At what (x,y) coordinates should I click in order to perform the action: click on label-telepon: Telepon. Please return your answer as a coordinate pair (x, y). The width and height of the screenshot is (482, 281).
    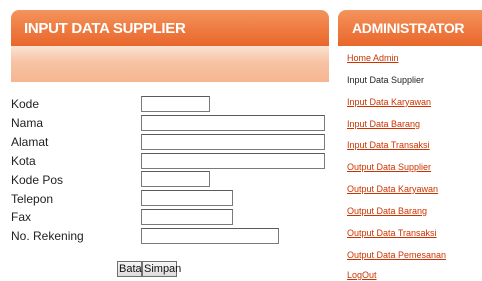
    Looking at the image, I should click on (32, 199).